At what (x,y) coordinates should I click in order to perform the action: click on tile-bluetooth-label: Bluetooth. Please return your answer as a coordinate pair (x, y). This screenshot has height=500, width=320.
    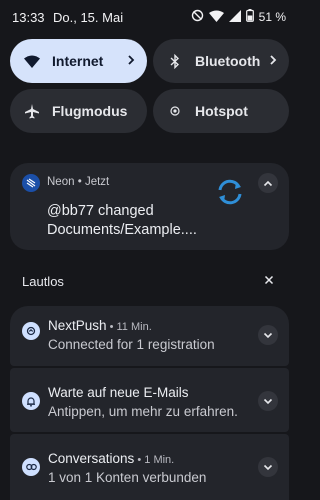
    Looking at the image, I should click on (228, 61).